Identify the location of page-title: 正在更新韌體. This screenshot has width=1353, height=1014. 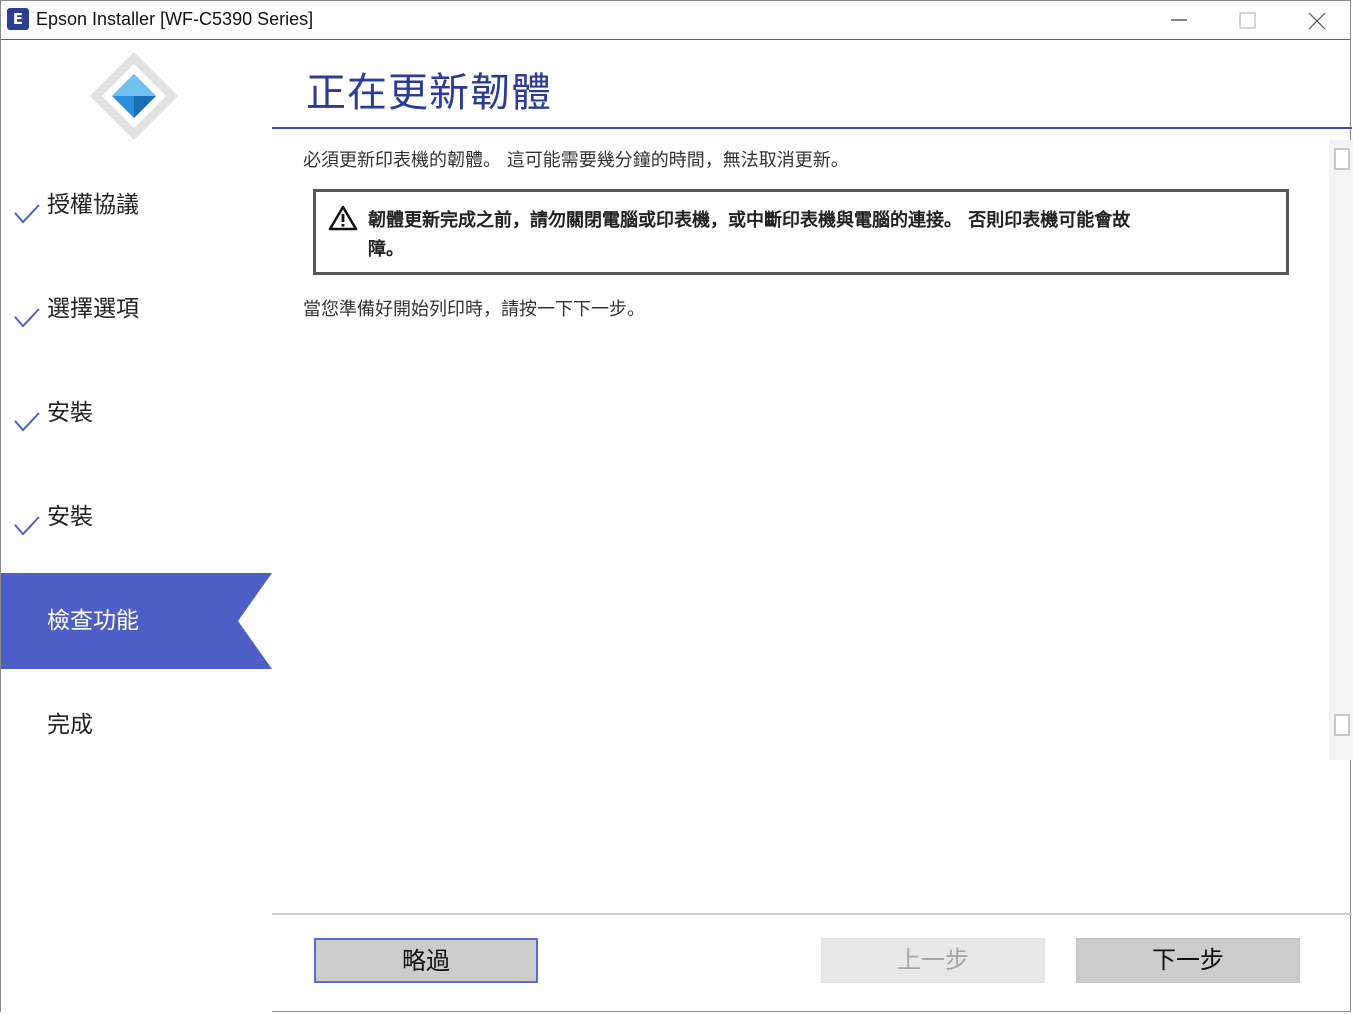
(429, 93).